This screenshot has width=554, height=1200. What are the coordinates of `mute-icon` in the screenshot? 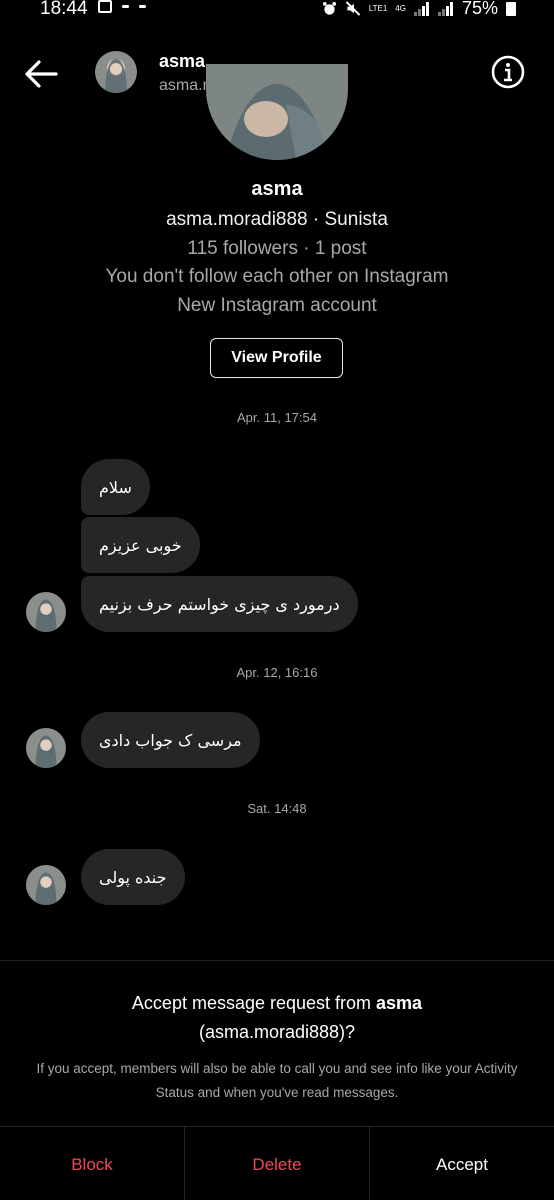 It's located at (352, 8).